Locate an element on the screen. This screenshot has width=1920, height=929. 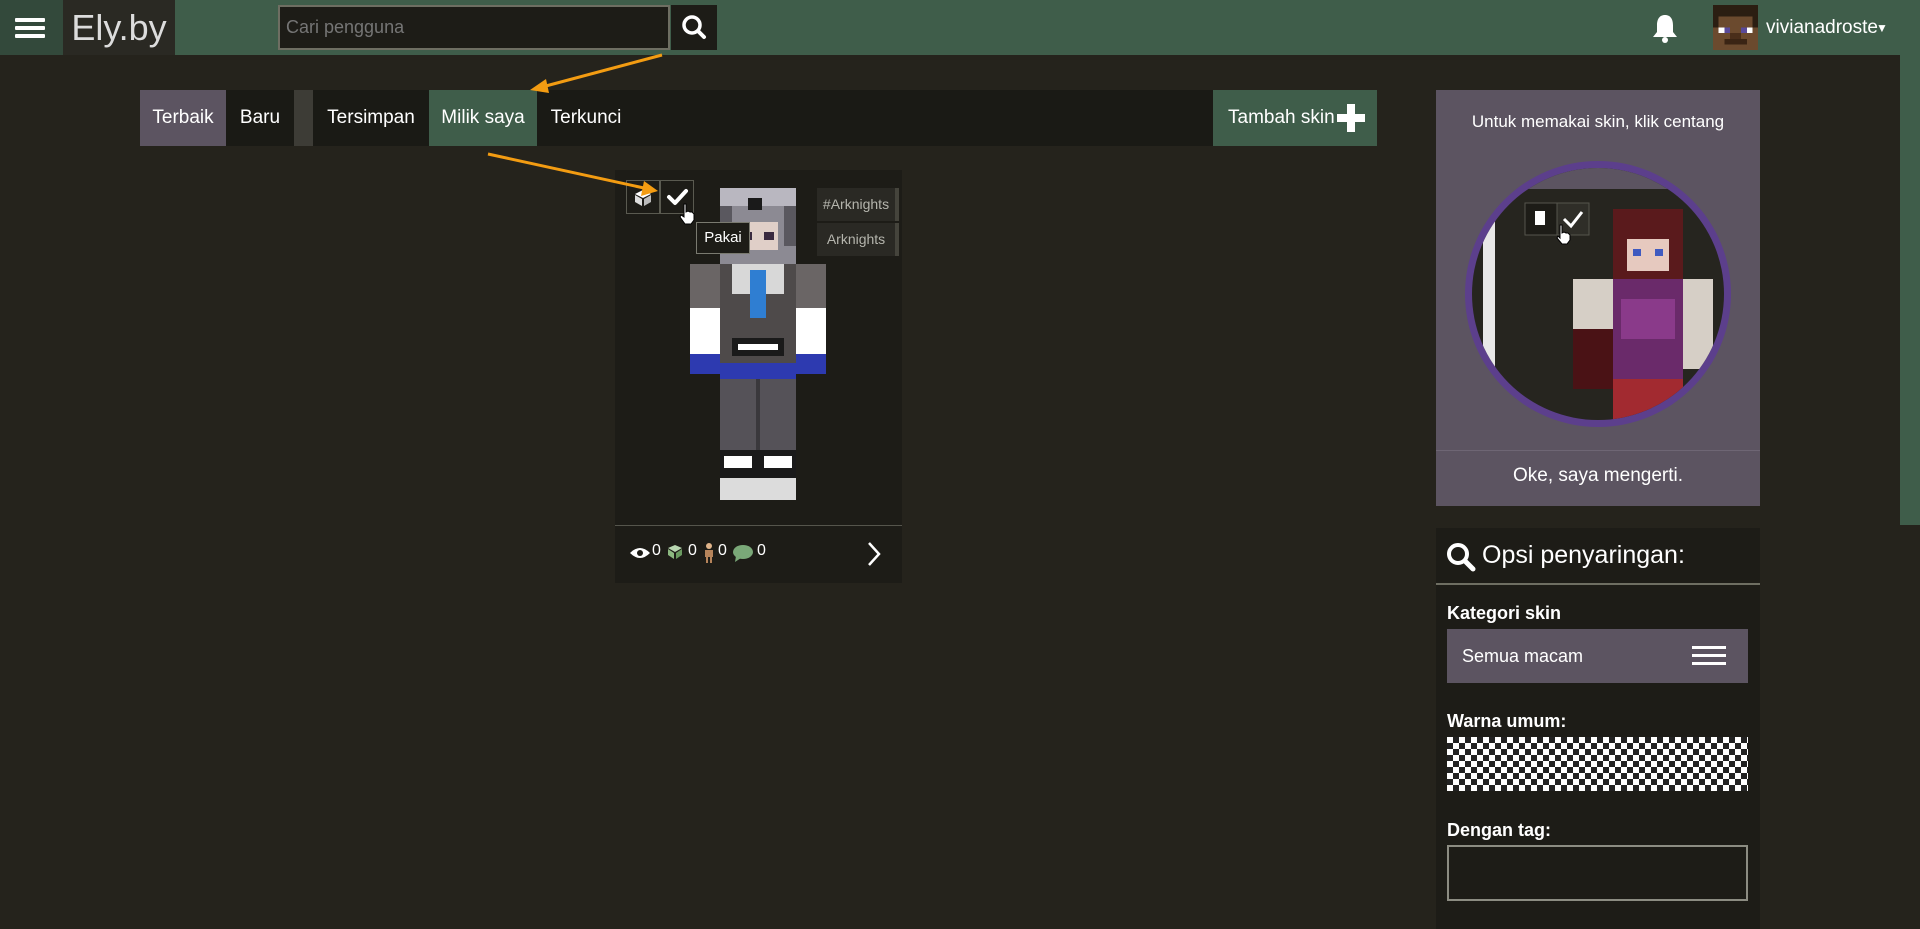
save-skin-button is located at coordinates (643, 197).